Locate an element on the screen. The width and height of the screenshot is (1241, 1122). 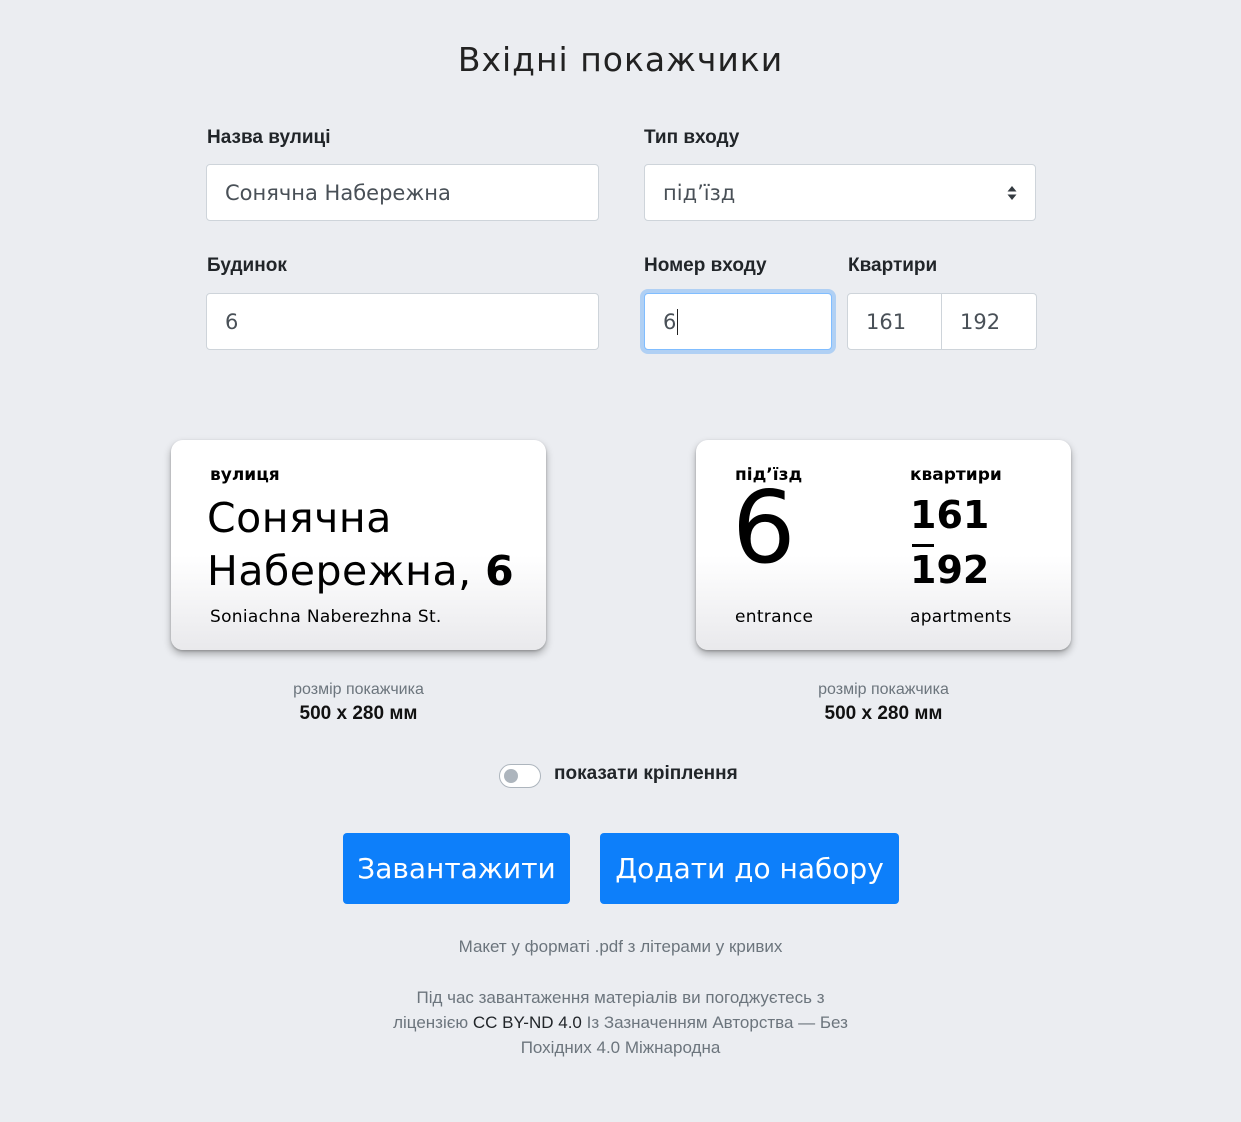
apartments-plate-from: 161 is located at coordinates (950, 515).